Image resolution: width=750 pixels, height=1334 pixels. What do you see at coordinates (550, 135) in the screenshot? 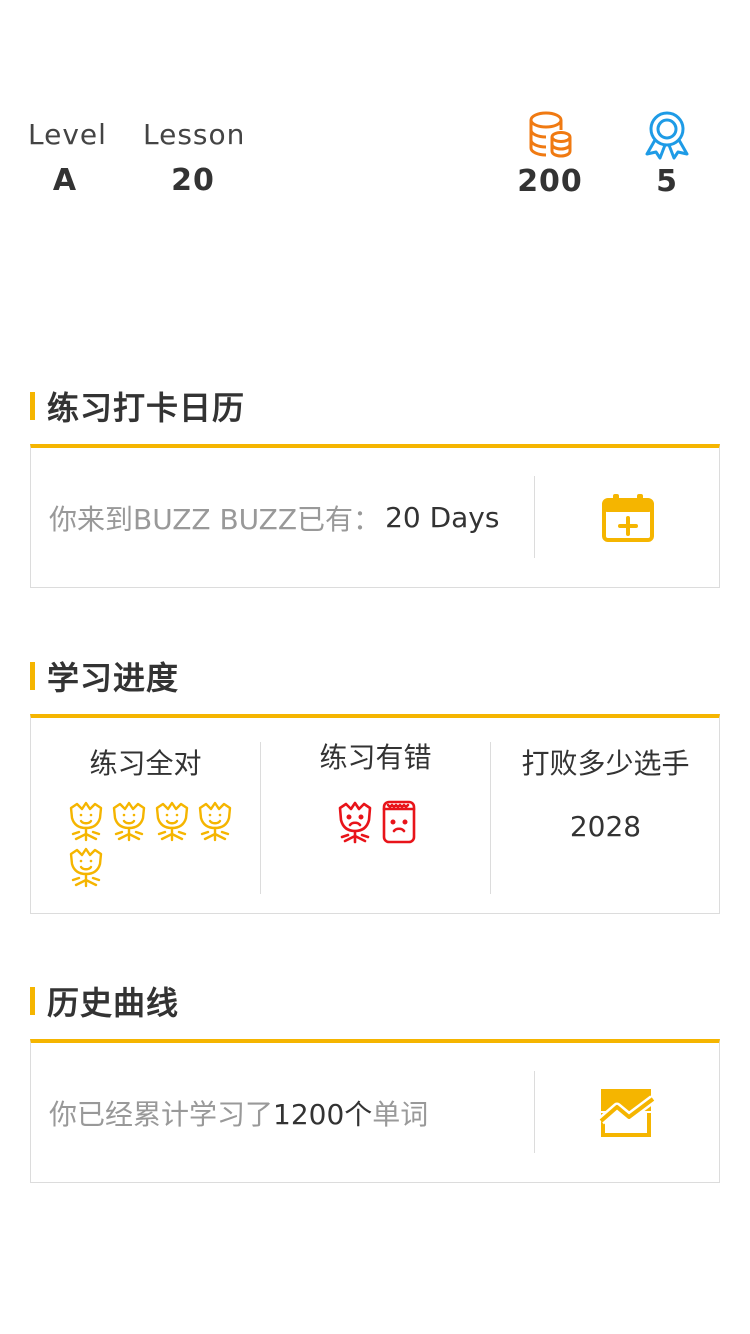
I see `coins-icon` at bounding box center [550, 135].